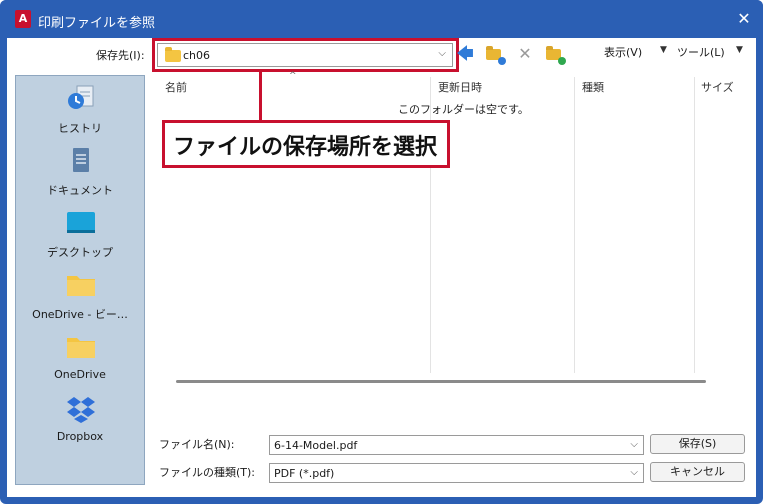  Describe the element at coordinates (176, 87) in the screenshot. I see `column-header-name: 名前` at that location.